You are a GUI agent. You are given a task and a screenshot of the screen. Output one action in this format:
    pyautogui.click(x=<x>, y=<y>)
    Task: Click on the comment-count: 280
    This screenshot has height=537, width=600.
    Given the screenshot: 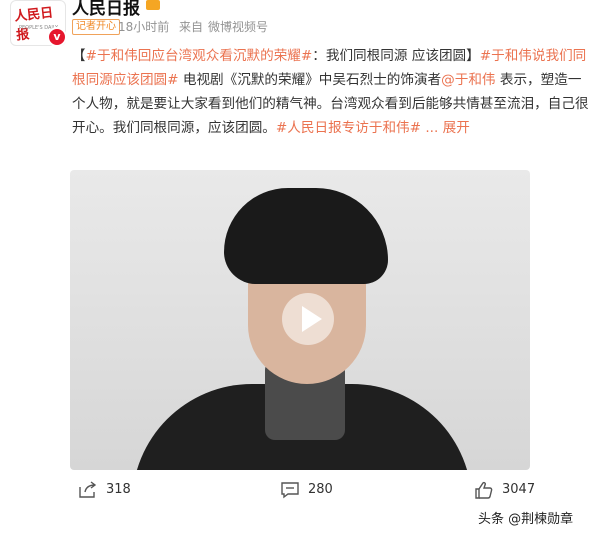 What is the action you would take?
    pyautogui.click(x=320, y=489)
    